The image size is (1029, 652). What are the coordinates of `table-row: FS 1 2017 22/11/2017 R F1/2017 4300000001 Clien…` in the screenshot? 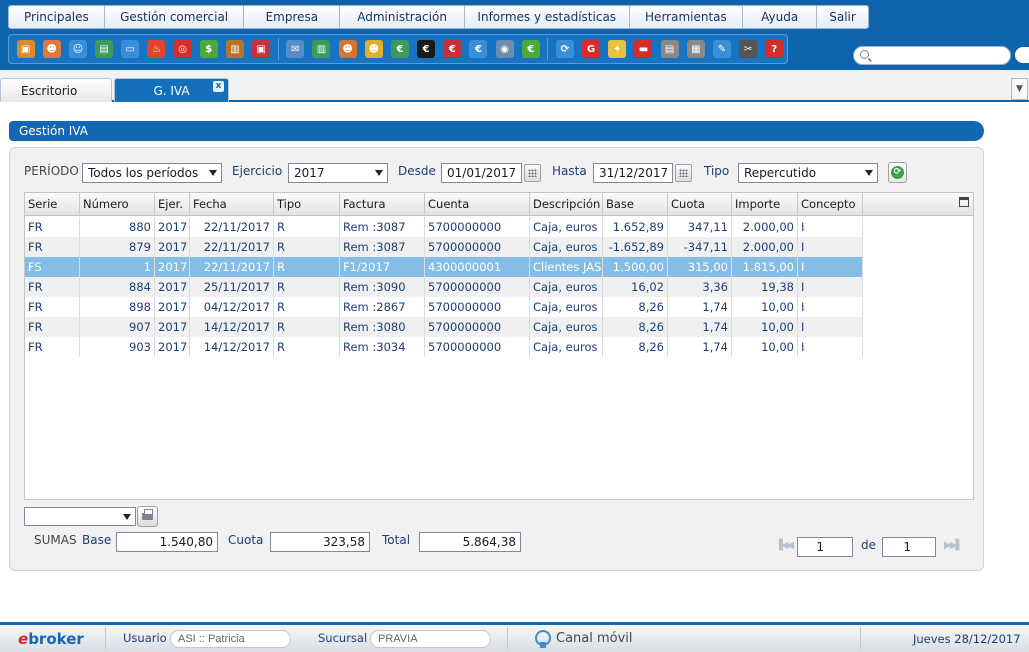 It's located at (444, 267).